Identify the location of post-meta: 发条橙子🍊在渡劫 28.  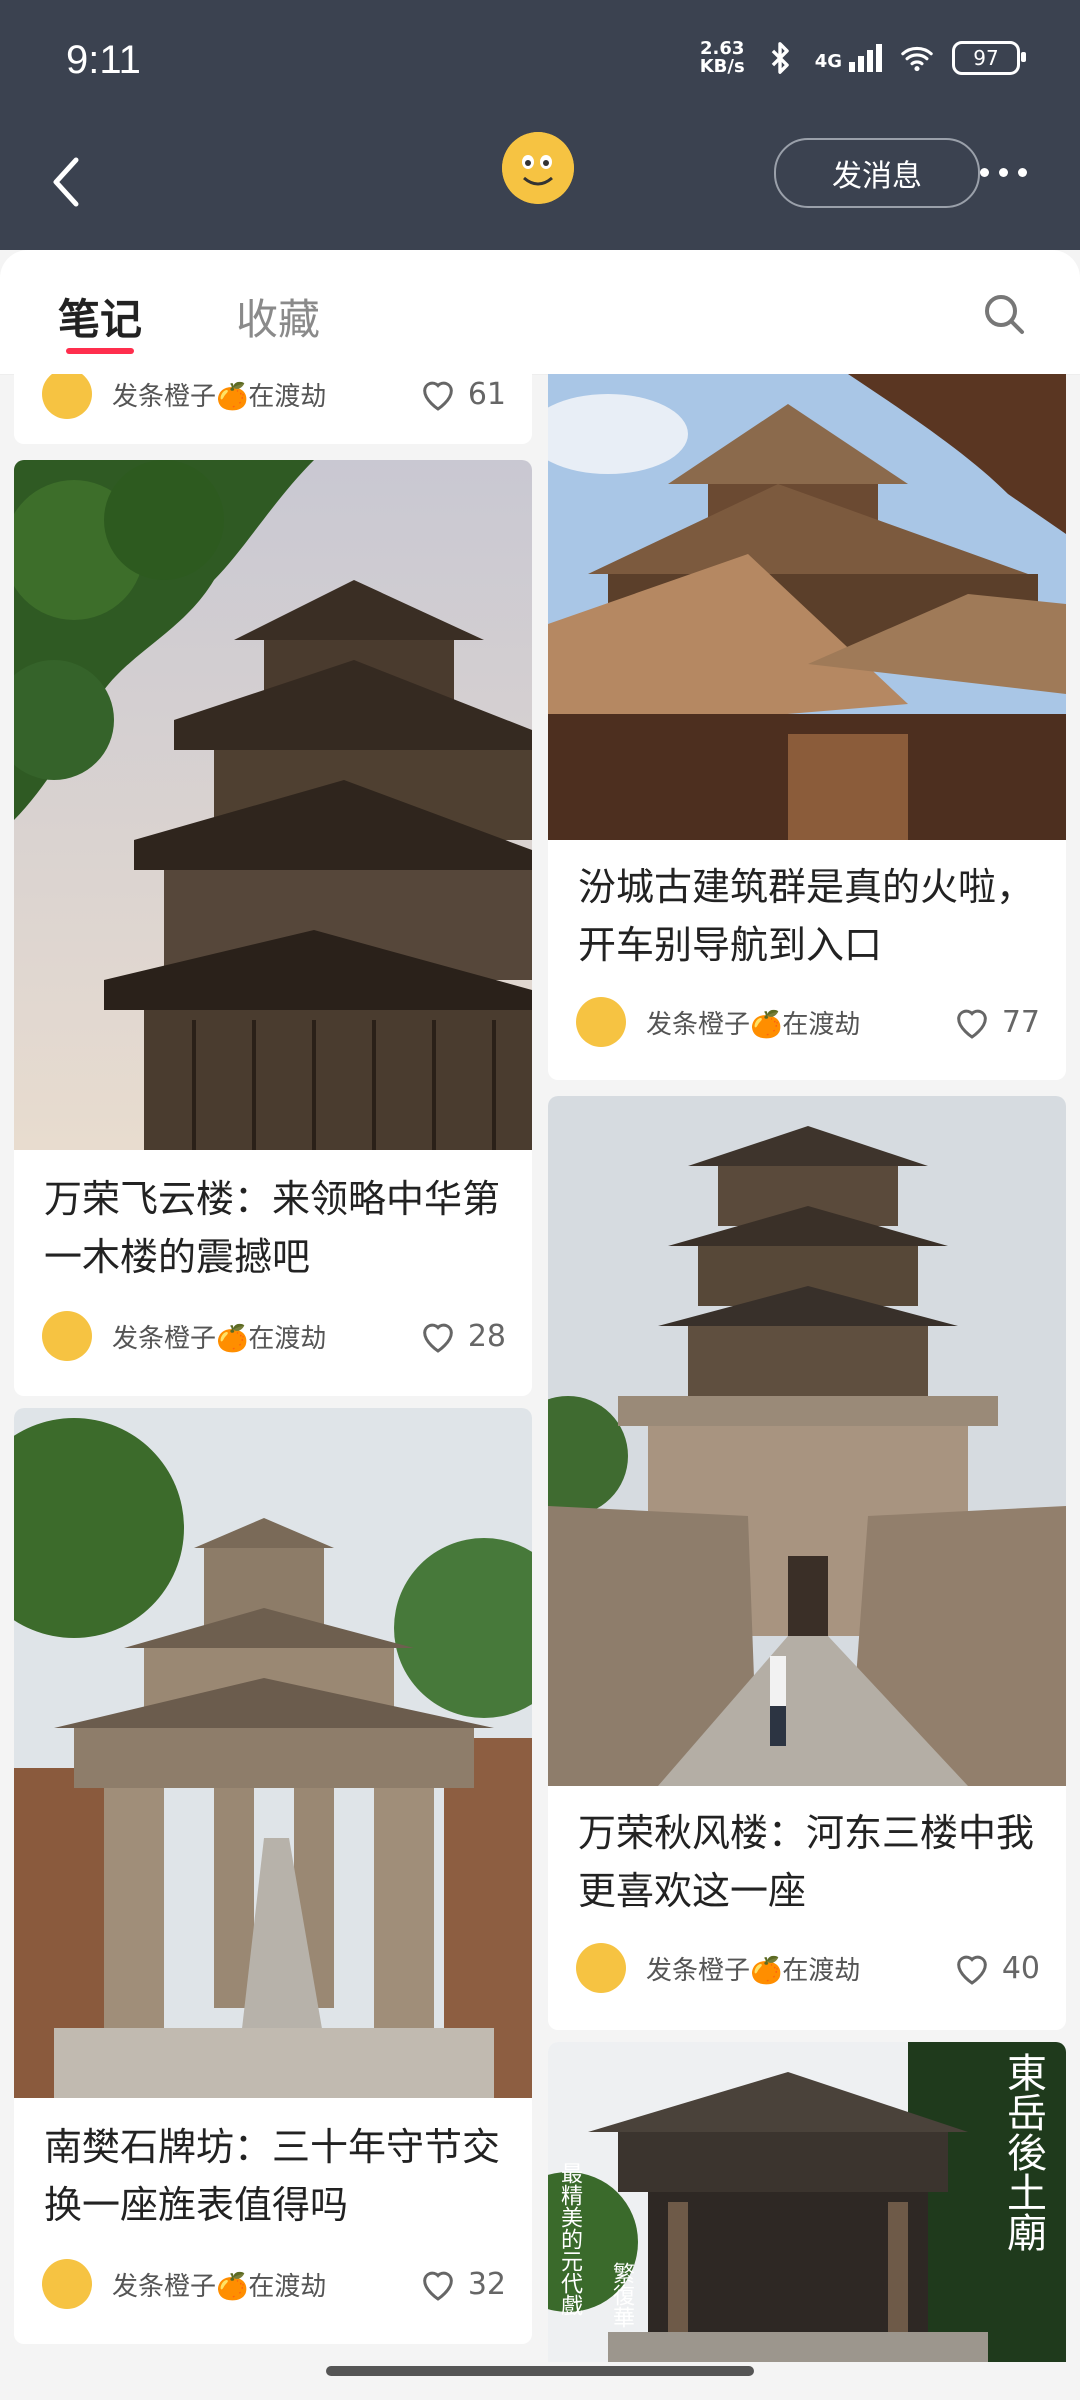
(274, 1336).